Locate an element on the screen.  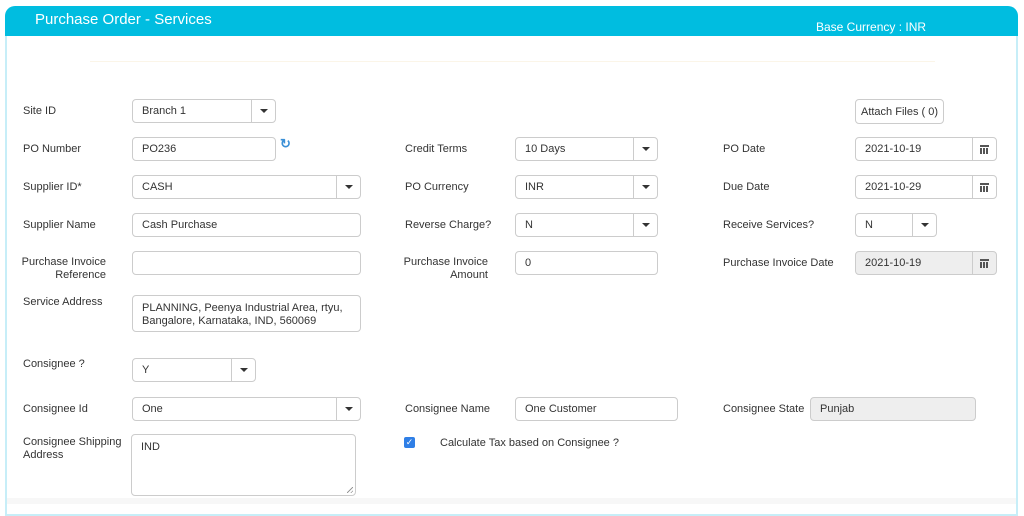
reverse-charge-label: Reverse Charge? is located at coordinates (448, 225).